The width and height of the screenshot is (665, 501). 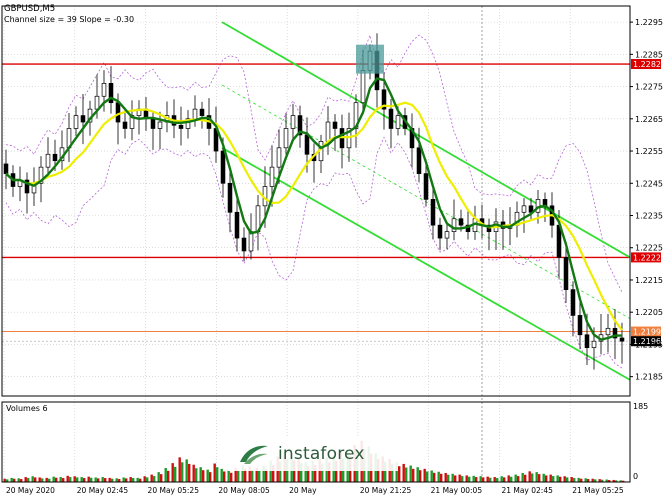 What do you see at coordinates (321, 454) in the screenshot?
I see `watermark-brand: instaforex` at bounding box center [321, 454].